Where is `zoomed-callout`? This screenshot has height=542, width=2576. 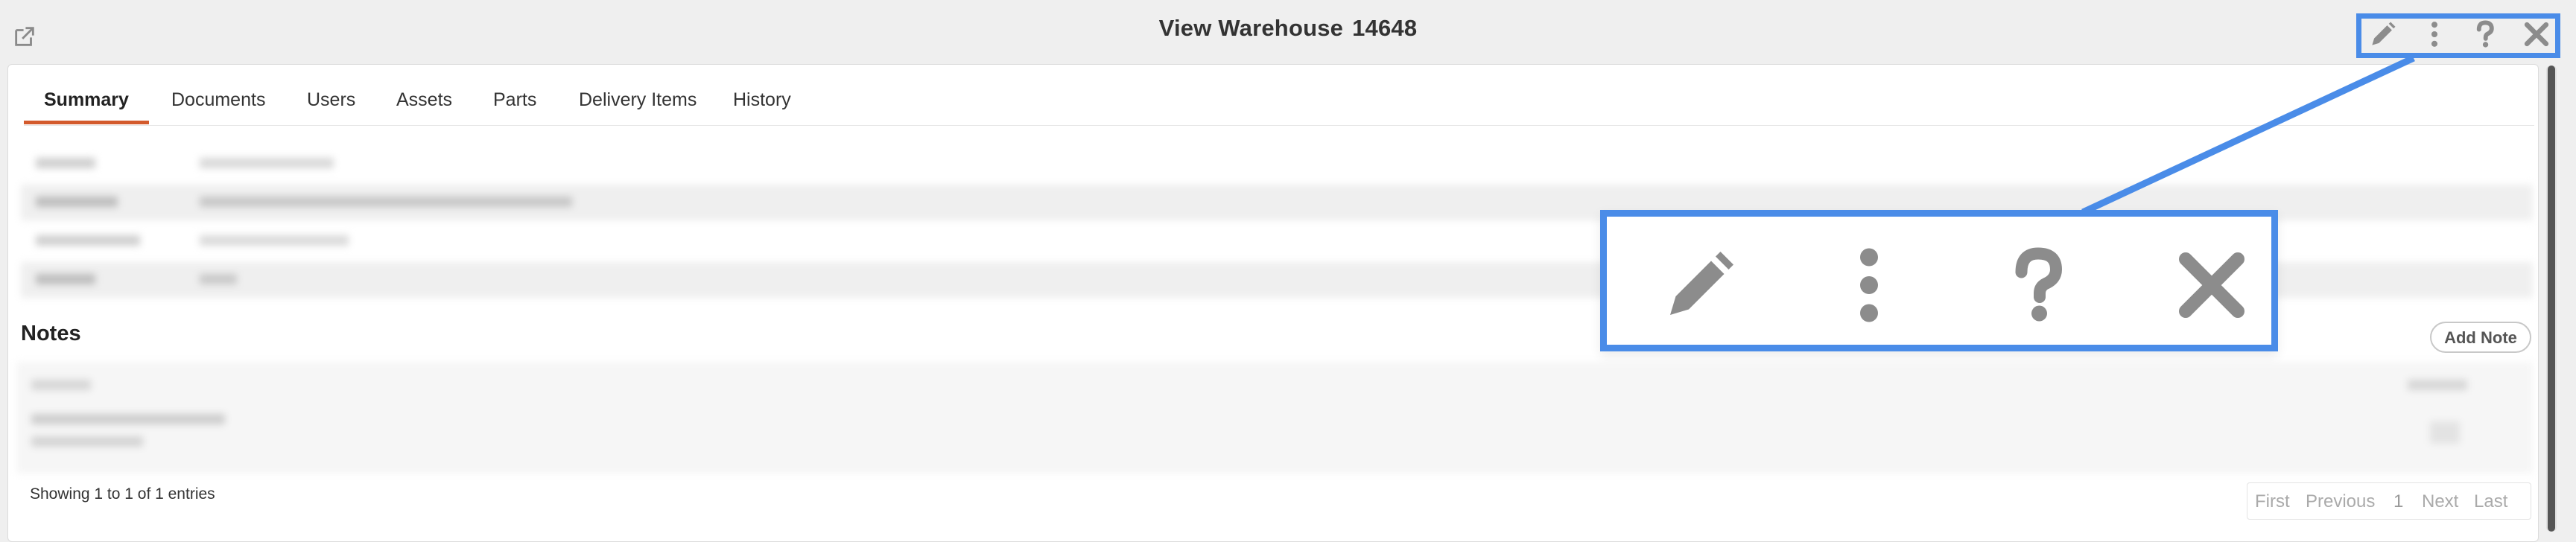
zoomed-callout is located at coordinates (1939, 280).